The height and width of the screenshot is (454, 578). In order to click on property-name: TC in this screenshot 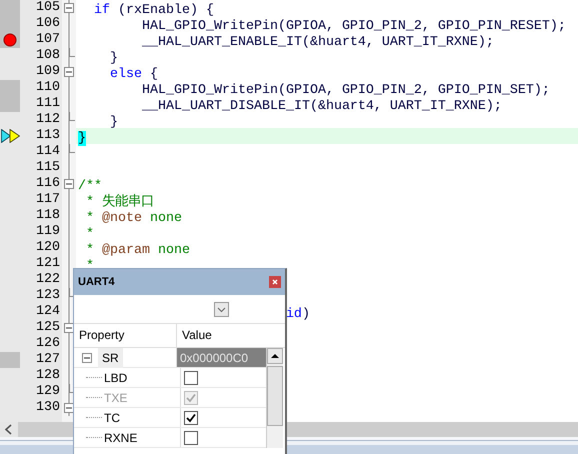, I will do `click(112, 418)`.